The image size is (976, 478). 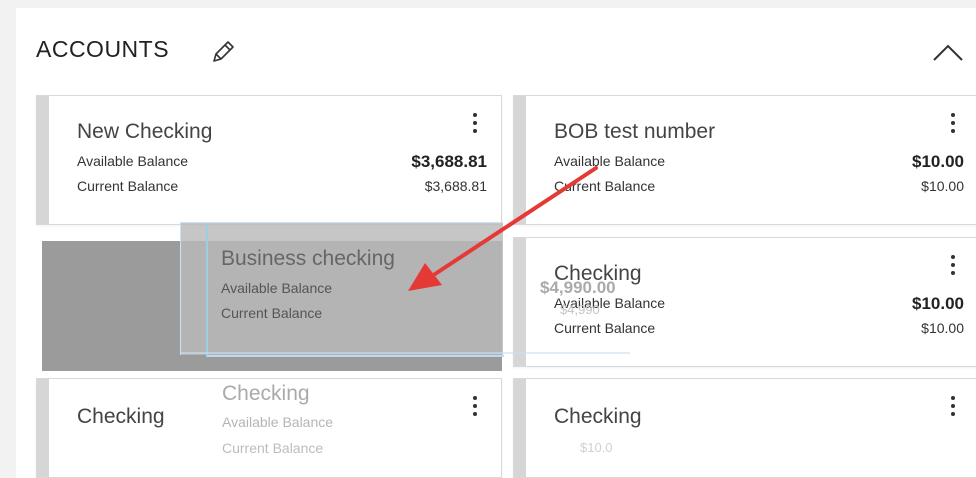 What do you see at coordinates (580, 309) in the screenshot?
I see `faint-current-value: $4,990` at bounding box center [580, 309].